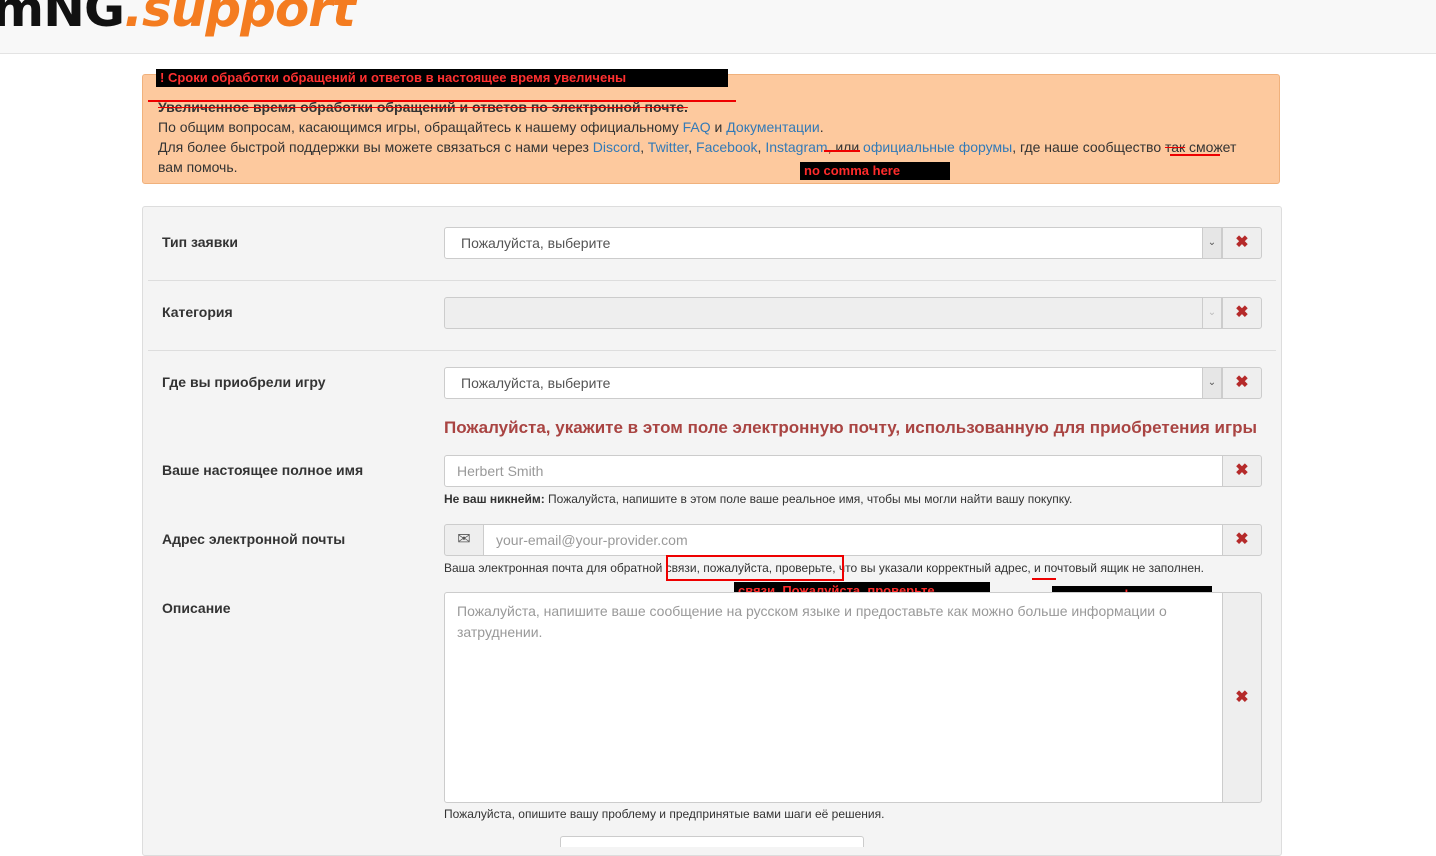  What do you see at coordinates (875, 171) in the screenshot?
I see `annotation-no-comma-1: no comma here` at bounding box center [875, 171].